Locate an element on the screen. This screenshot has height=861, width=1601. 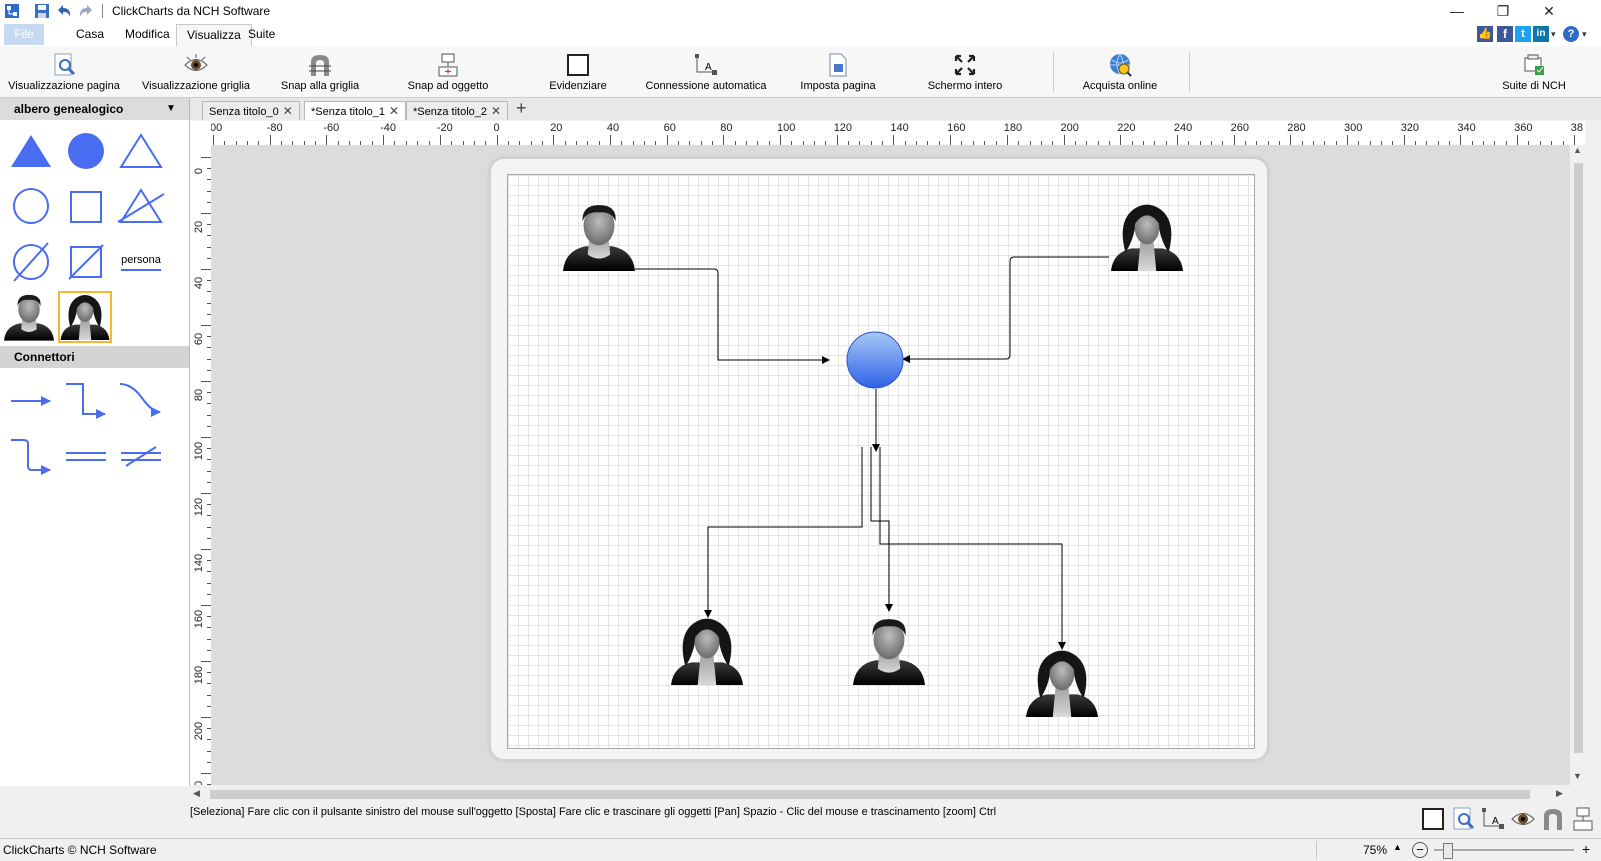
ruler-label: 80 is located at coordinates (726, 128).